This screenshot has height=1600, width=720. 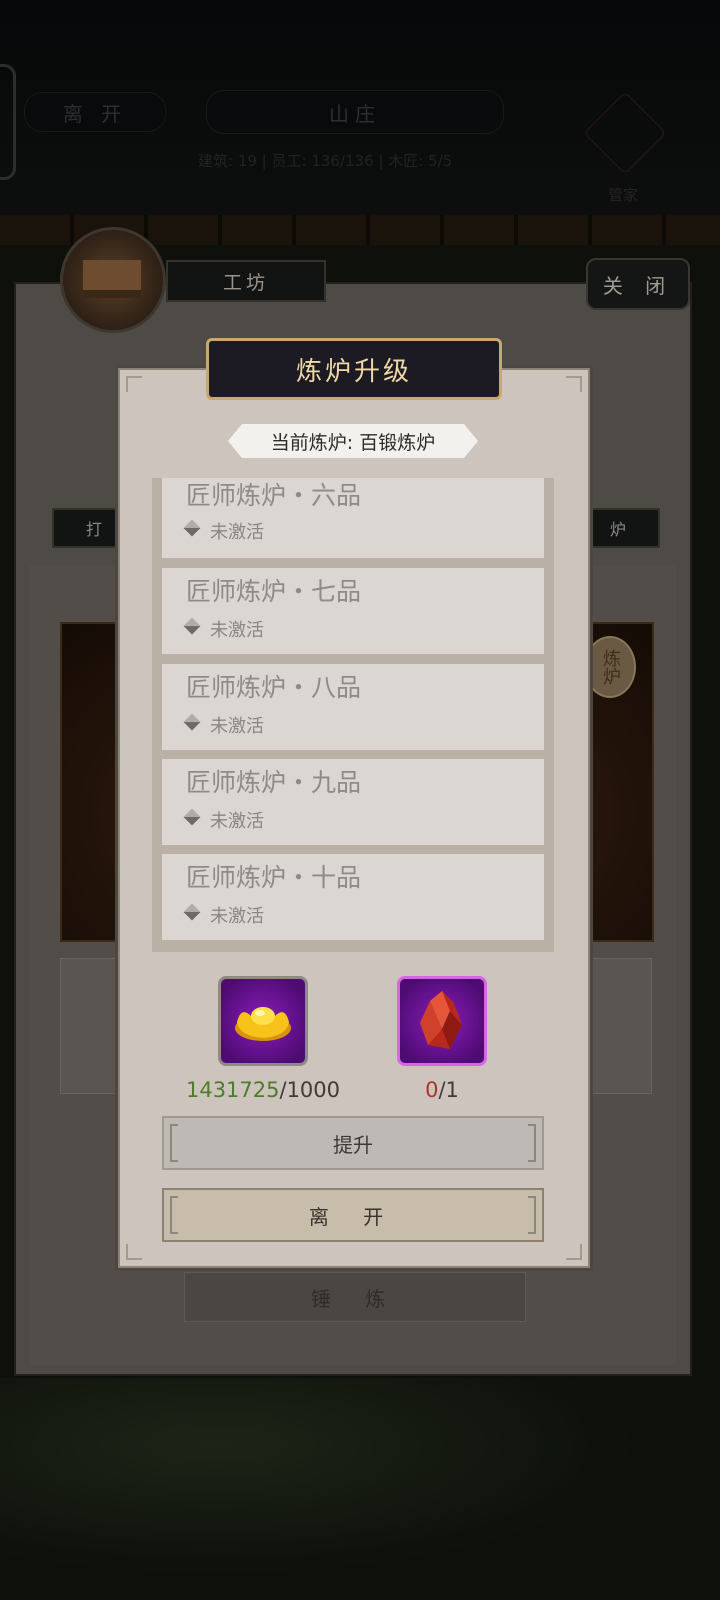 What do you see at coordinates (353, 518) in the screenshot?
I see `list-item: 匠师炼炉・六品 未激活` at bounding box center [353, 518].